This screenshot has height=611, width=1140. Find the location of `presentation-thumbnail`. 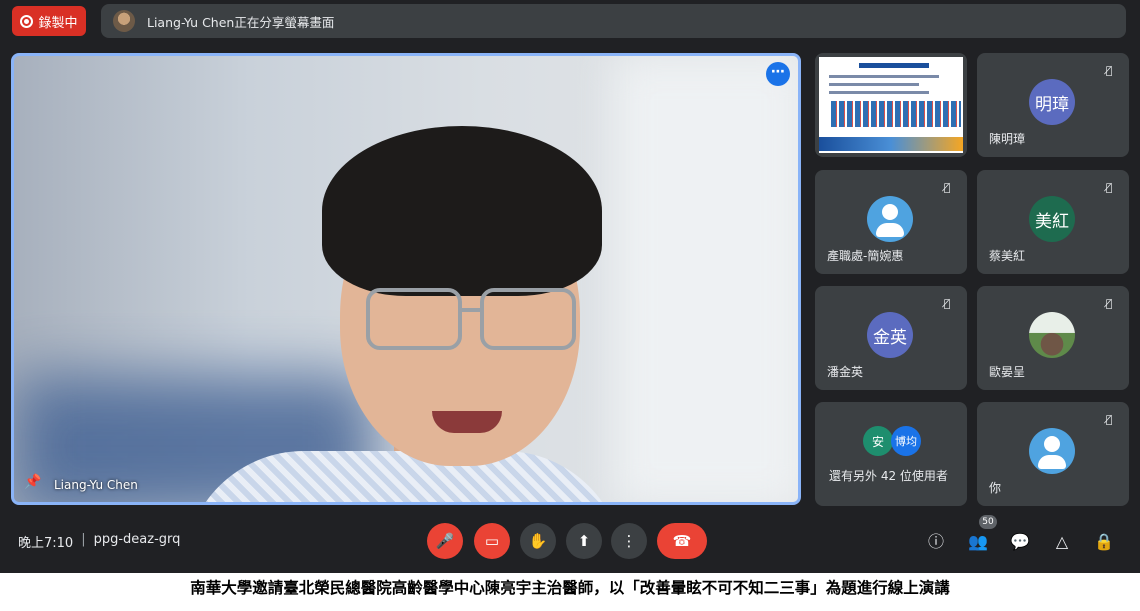

presentation-thumbnail is located at coordinates (891, 105).